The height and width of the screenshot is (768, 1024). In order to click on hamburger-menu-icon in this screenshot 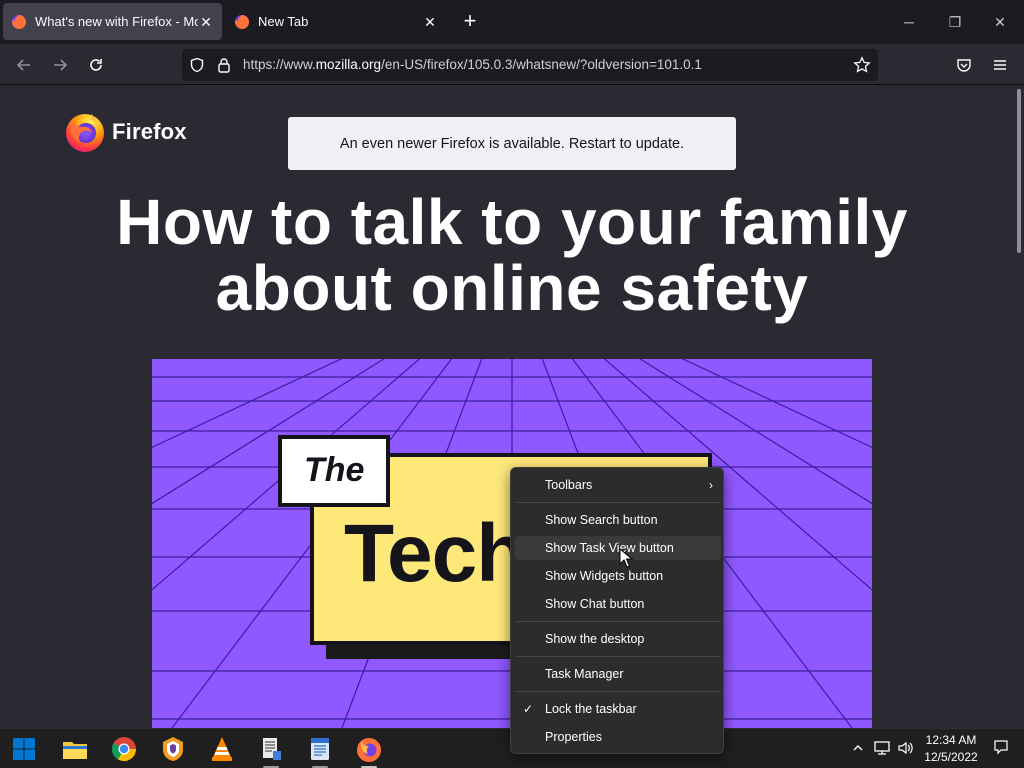, I will do `click(1000, 65)`.